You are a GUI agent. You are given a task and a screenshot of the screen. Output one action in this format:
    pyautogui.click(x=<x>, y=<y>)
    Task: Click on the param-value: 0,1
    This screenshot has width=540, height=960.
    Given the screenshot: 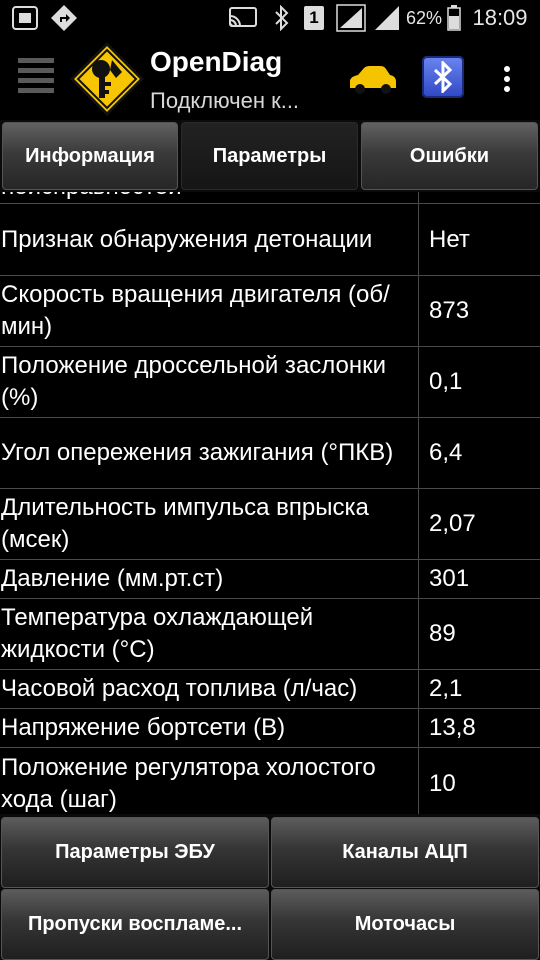 What is the action you would take?
    pyautogui.click(x=446, y=381)
    